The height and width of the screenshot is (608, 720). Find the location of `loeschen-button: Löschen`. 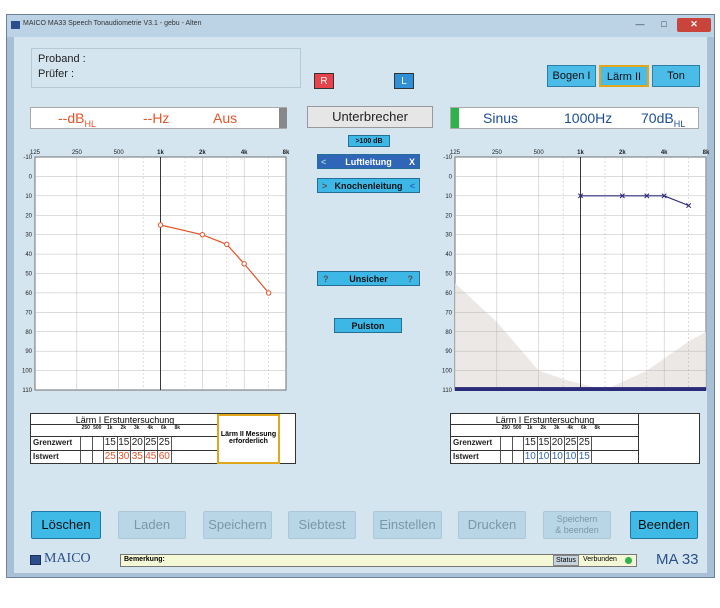

loeschen-button: Löschen is located at coordinates (66, 525).